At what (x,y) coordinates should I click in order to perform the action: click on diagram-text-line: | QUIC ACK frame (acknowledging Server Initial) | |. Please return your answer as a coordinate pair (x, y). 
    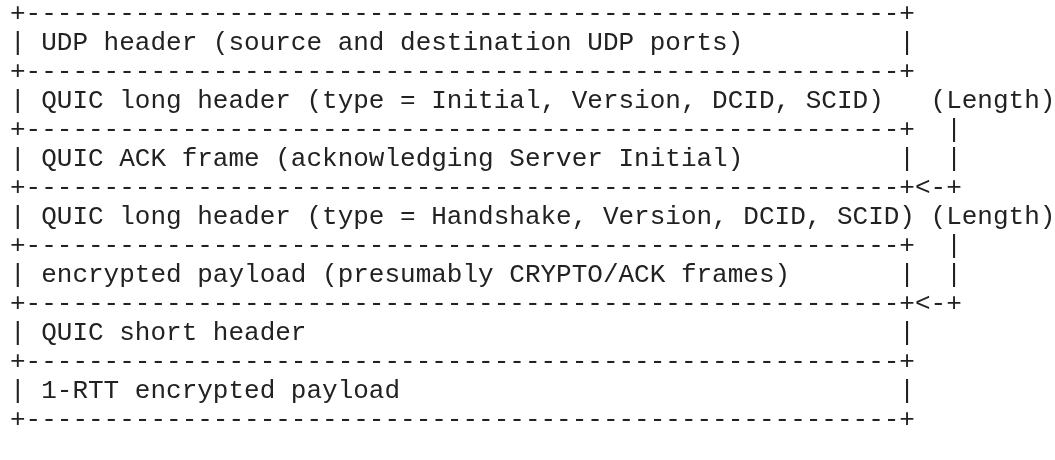
    Looking at the image, I should click on (486, 159).